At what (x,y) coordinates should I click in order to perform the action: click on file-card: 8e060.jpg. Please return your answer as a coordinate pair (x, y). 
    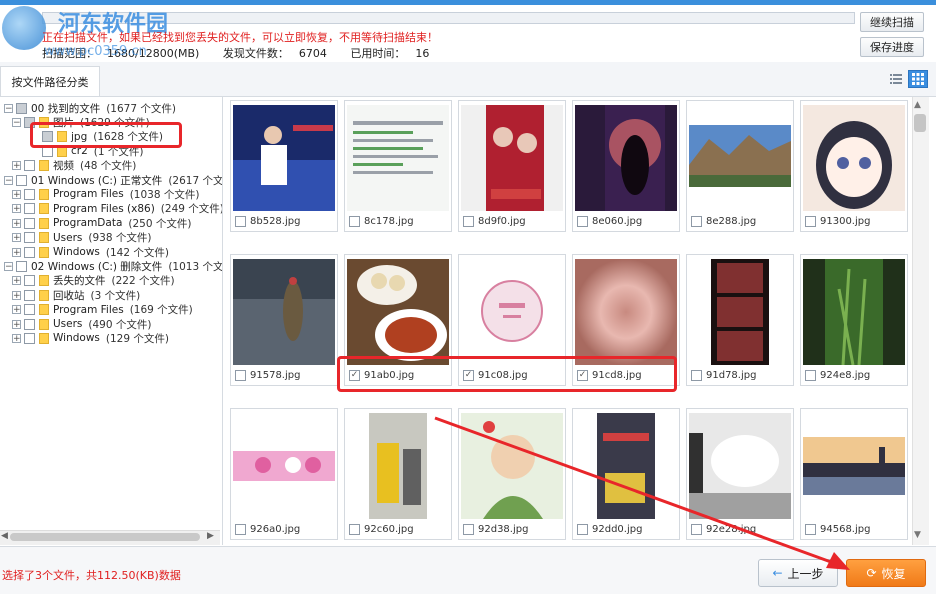
    Looking at the image, I should click on (626, 166).